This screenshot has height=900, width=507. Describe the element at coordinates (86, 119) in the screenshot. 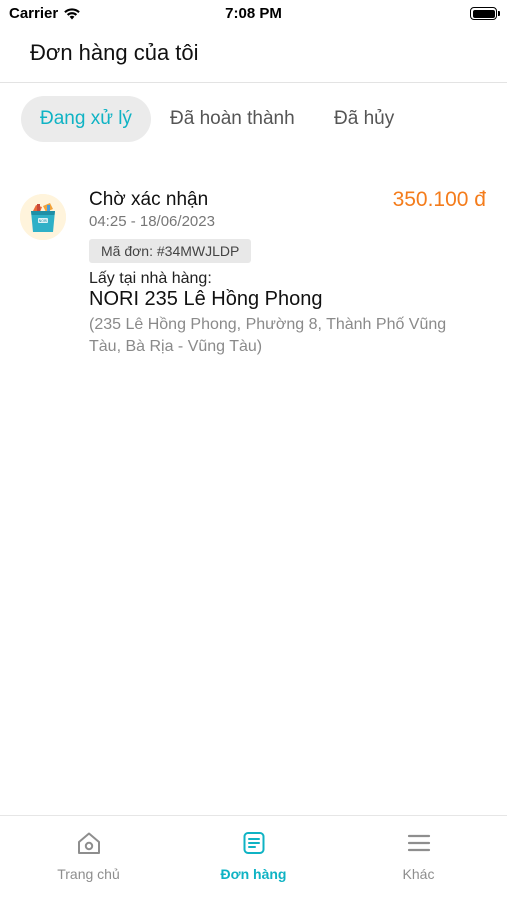

I see `tab-processing: Đang xử lý` at that location.